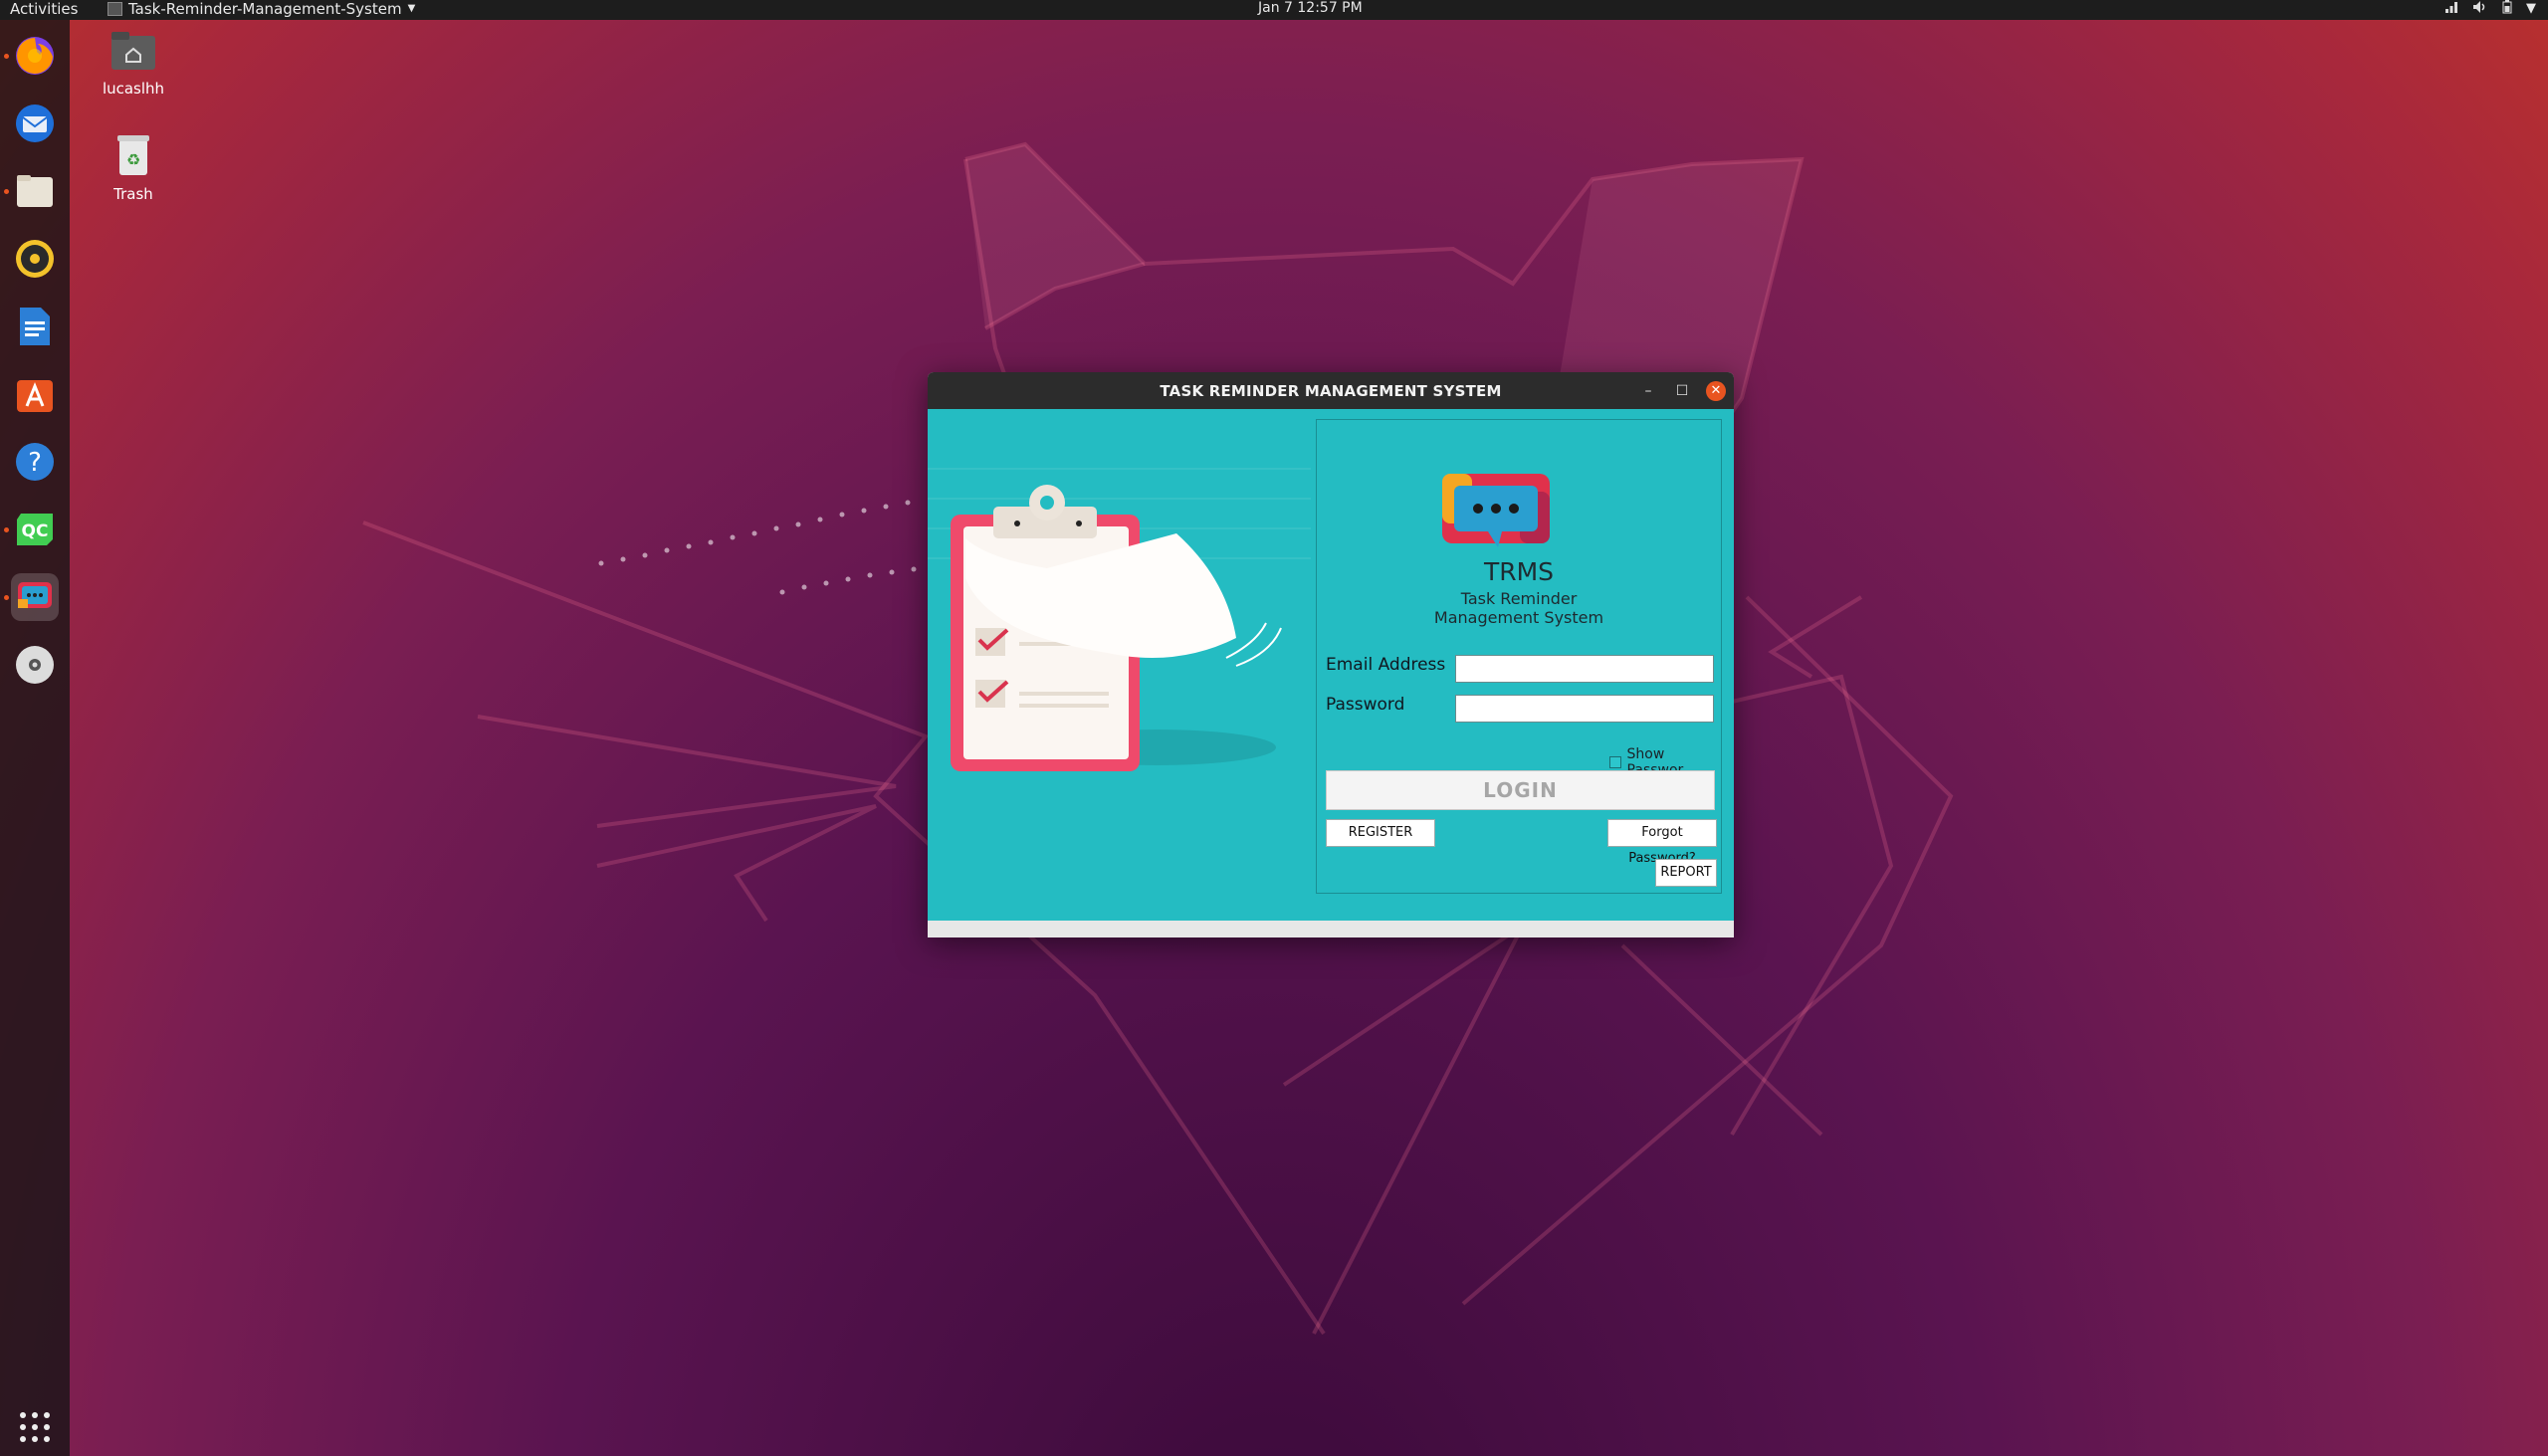  I want to click on clipboard-illustration, so click(1119, 665).